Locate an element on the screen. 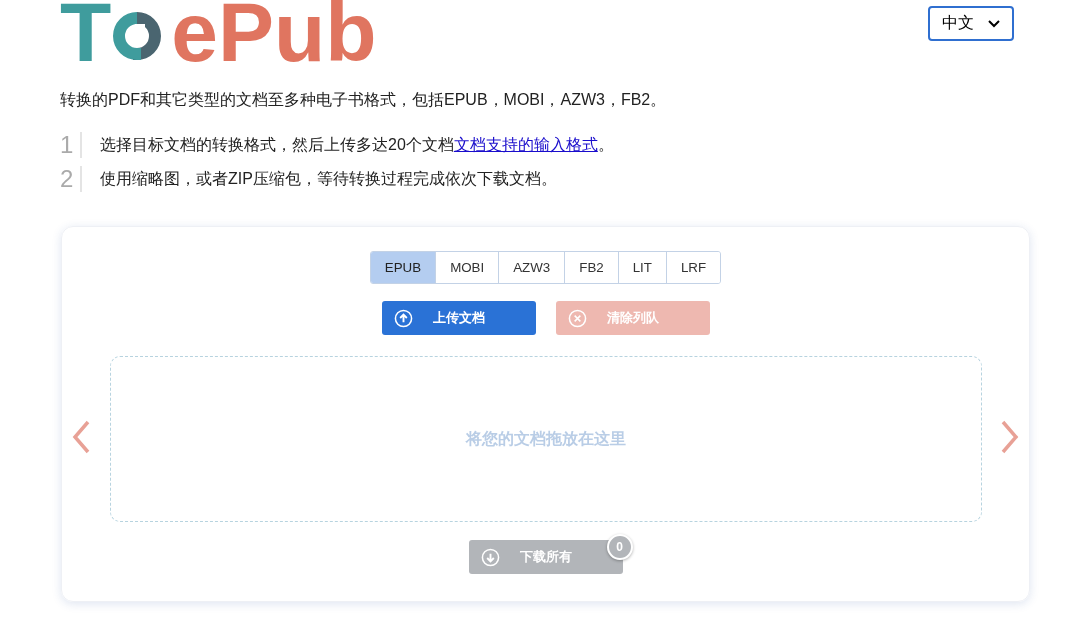  download-icon is located at coordinates (490, 557).